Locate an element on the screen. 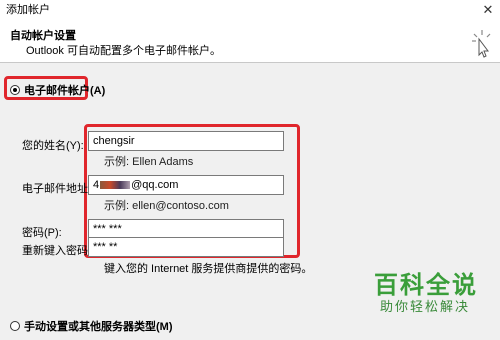  watermark-title: 百科全说 is located at coordinates (426, 285).